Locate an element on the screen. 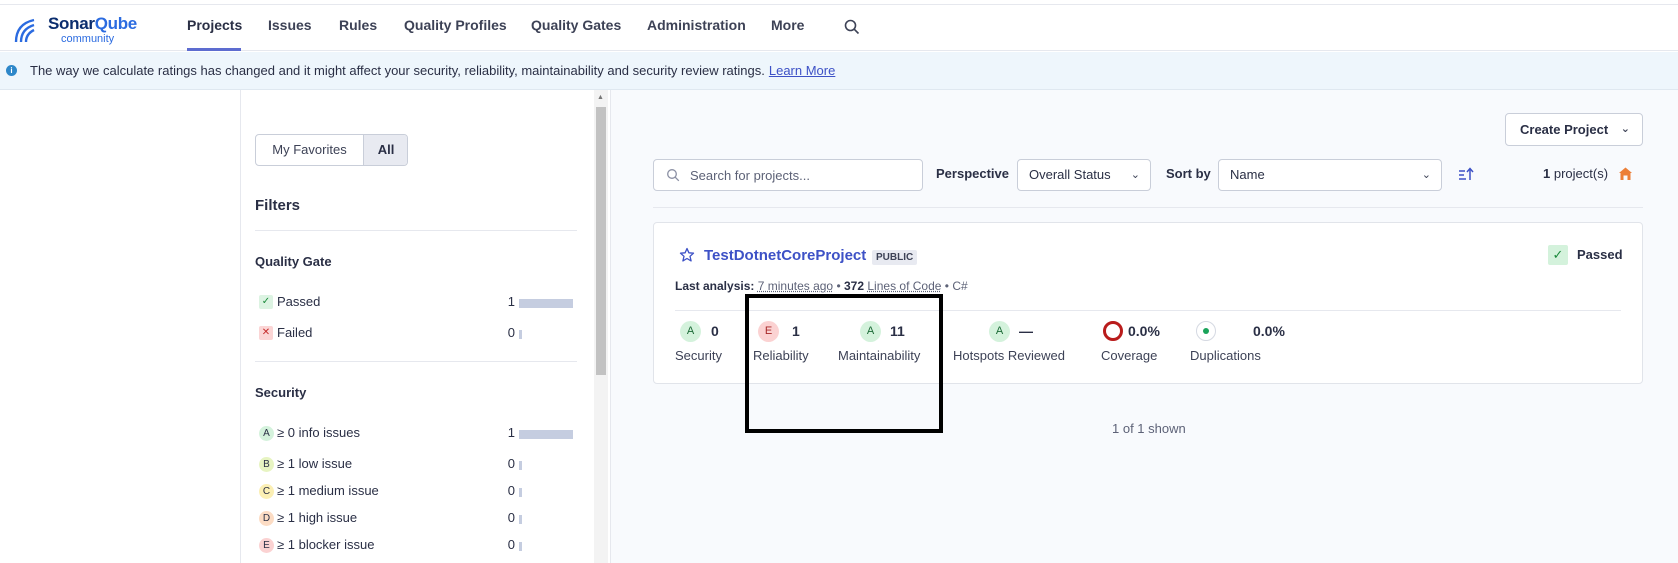  lines-of-code-value: 372 is located at coordinates (854, 286).